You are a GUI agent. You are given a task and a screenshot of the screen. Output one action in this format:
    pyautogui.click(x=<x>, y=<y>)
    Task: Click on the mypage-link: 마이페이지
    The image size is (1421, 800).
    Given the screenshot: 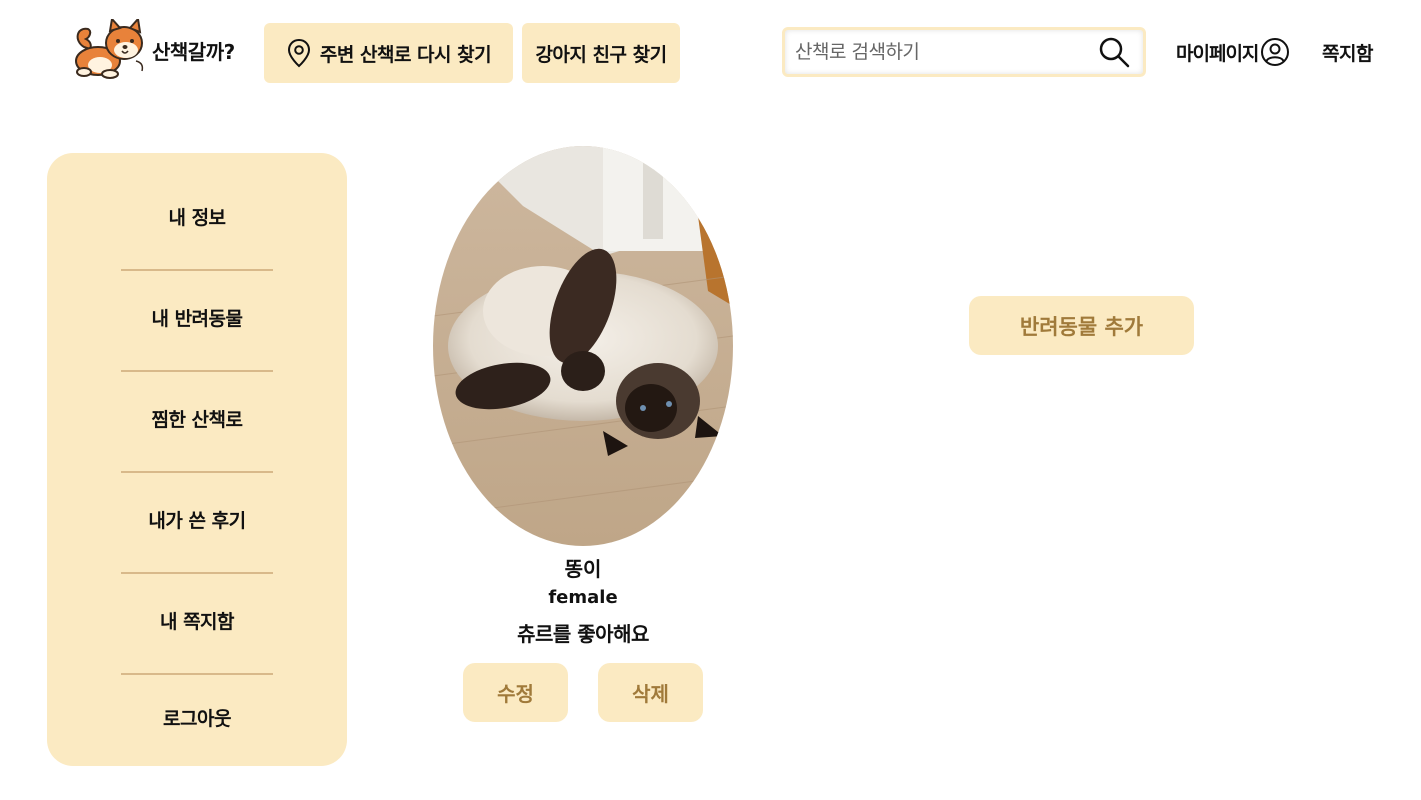 What is the action you would take?
    pyautogui.click(x=1233, y=52)
    